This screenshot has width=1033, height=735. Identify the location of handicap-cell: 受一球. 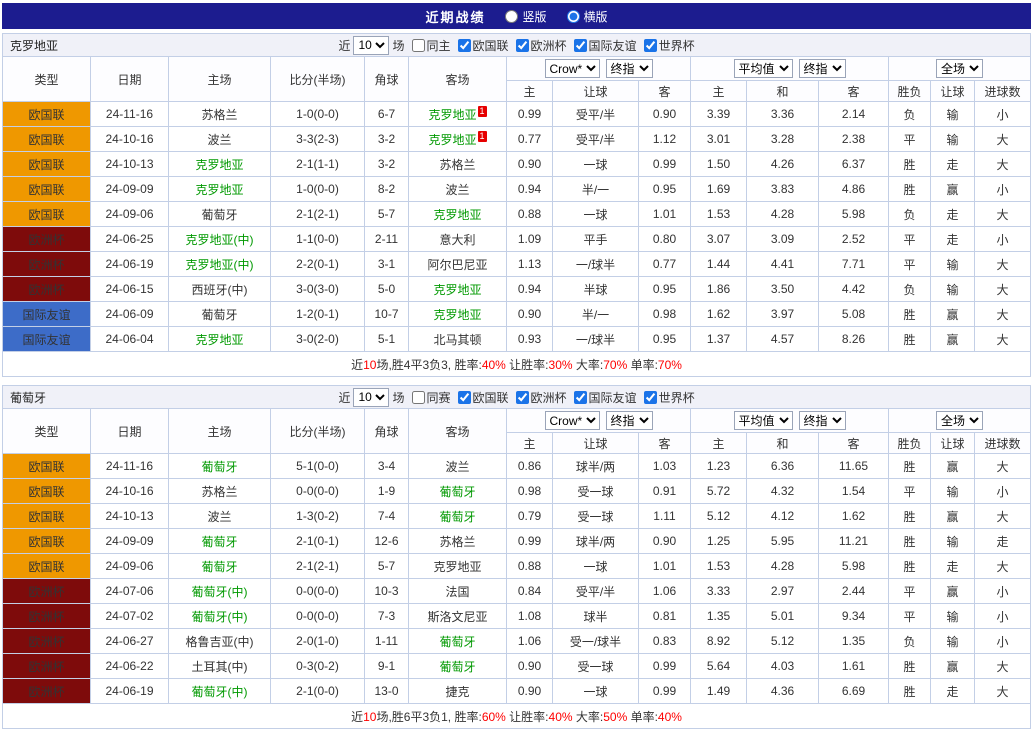
(595, 491).